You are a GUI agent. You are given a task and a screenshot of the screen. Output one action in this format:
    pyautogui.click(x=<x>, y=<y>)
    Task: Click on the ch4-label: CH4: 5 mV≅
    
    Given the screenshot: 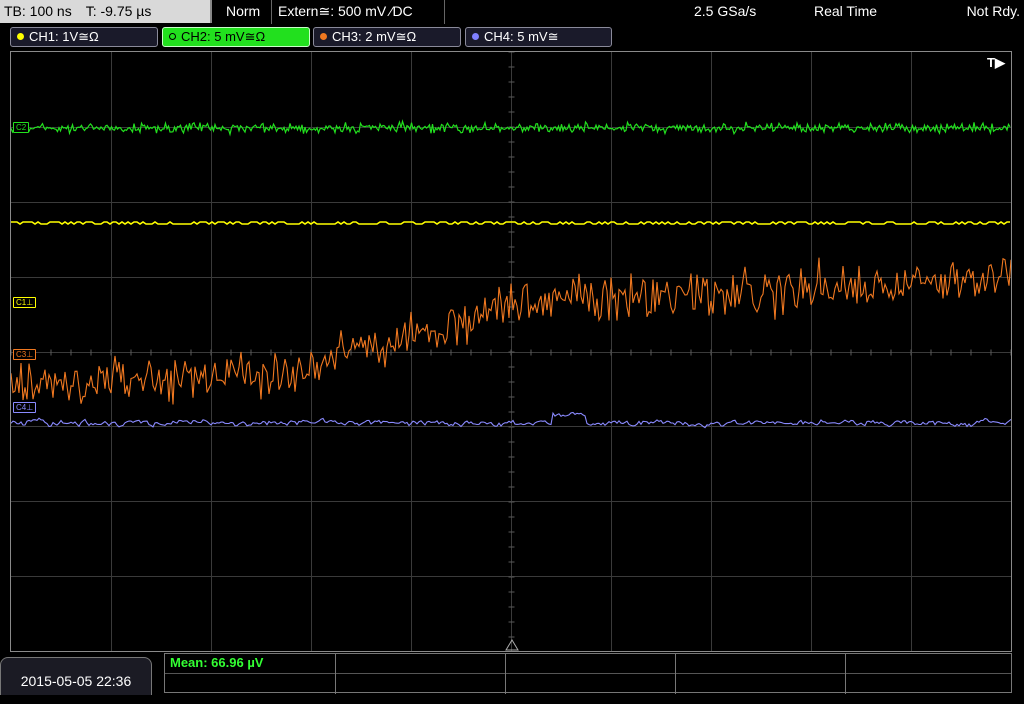 What is the action you would take?
    pyautogui.click(x=521, y=36)
    